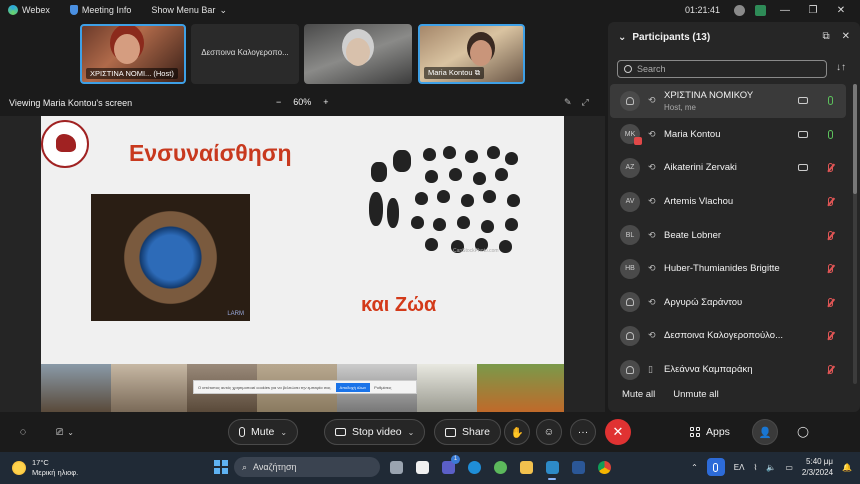 This screenshot has width=860, height=484. Describe the element at coordinates (604, 467) in the screenshot. I see `chrome-icon` at that location.